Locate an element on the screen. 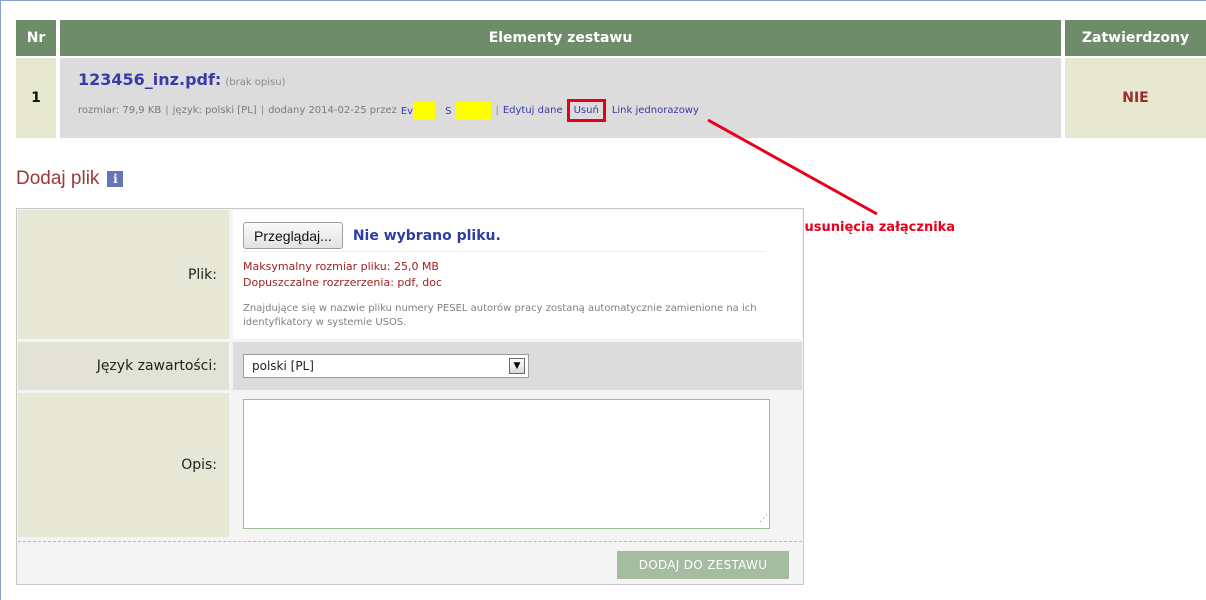  add-file-title: Dodaj plik is located at coordinates (58, 178).